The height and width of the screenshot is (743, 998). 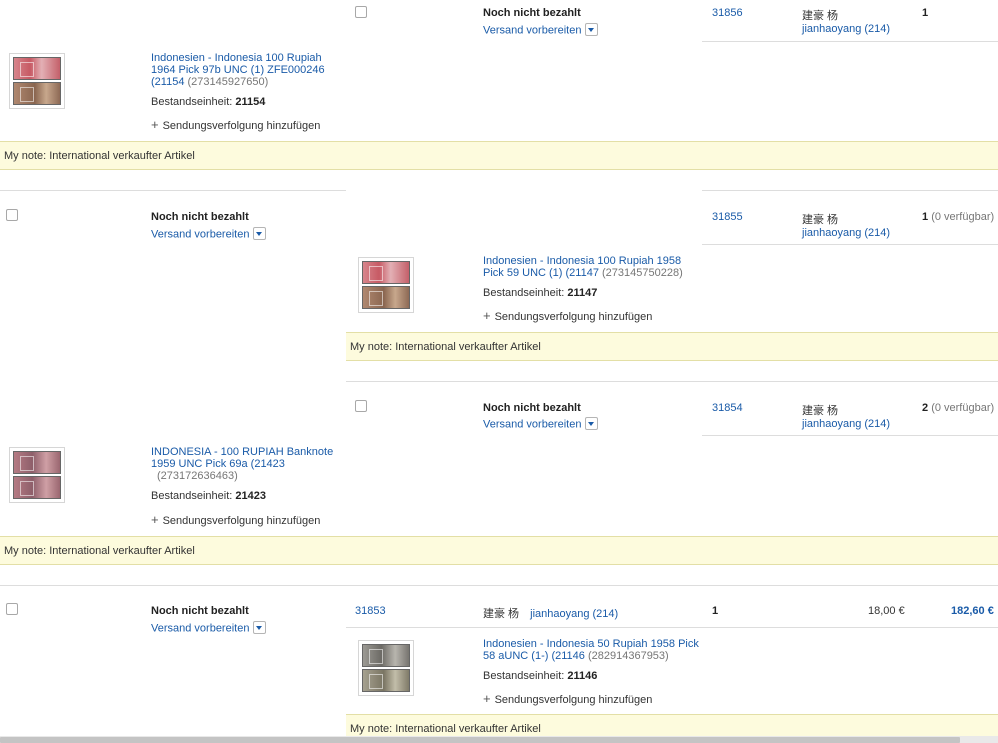 I want to click on record-number-link: 31855, so click(x=727, y=217).